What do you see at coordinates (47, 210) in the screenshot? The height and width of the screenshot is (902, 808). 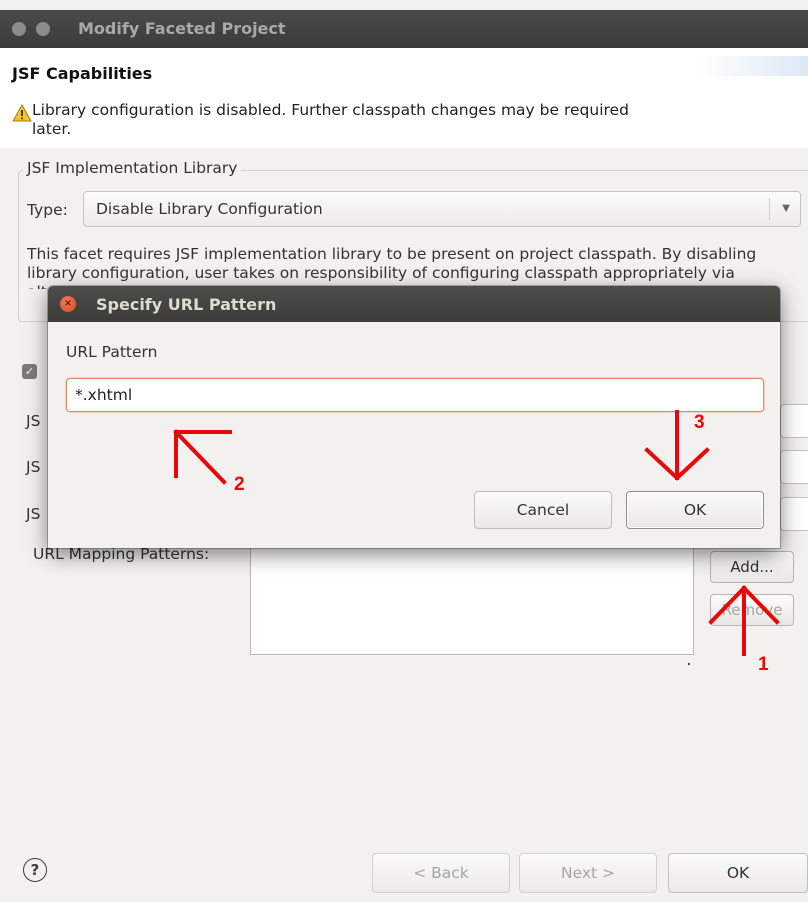 I see `type-label: Type:` at bounding box center [47, 210].